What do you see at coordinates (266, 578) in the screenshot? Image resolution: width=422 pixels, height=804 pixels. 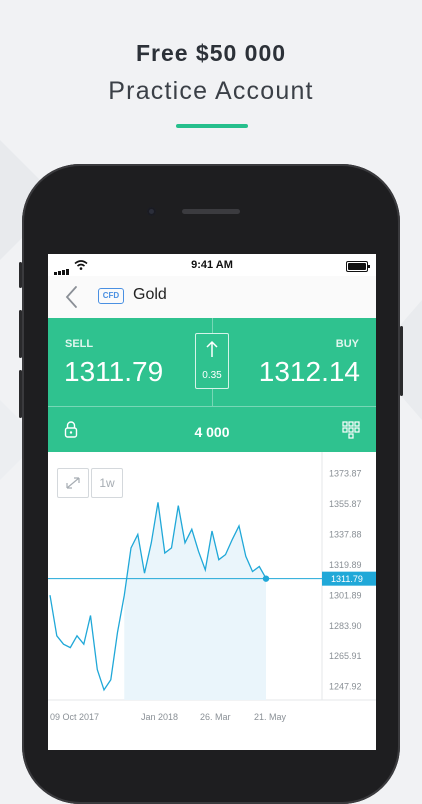 I see `current-price-marker` at bounding box center [266, 578].